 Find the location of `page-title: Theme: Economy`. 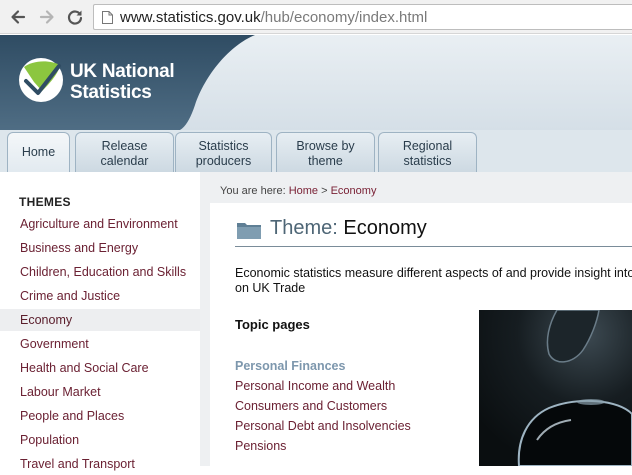

page-title: Theme: Economy is located at coordinates (348, 228).